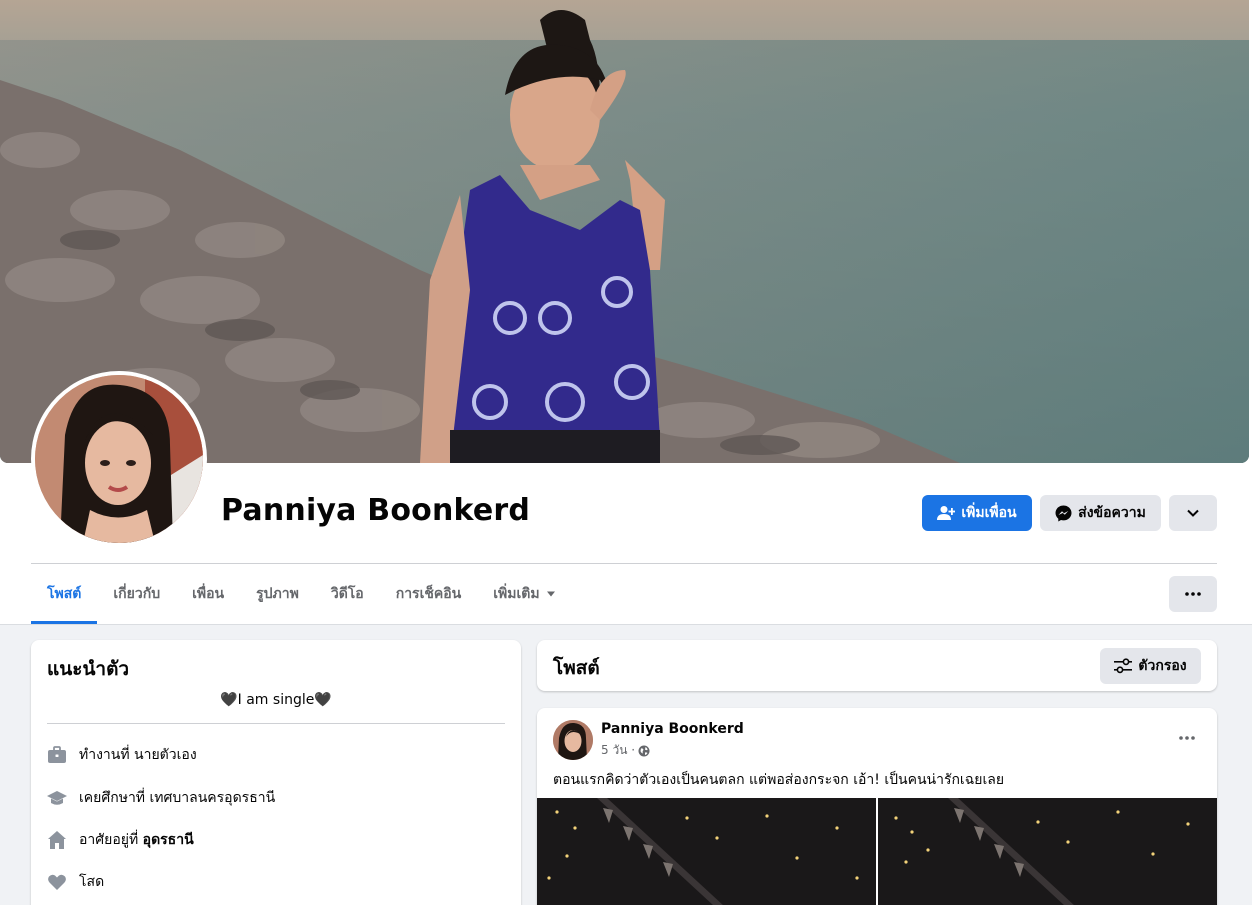  Describe the element at coordinates (644, 750) in the screenshot. I see `globe-icon` at that location.